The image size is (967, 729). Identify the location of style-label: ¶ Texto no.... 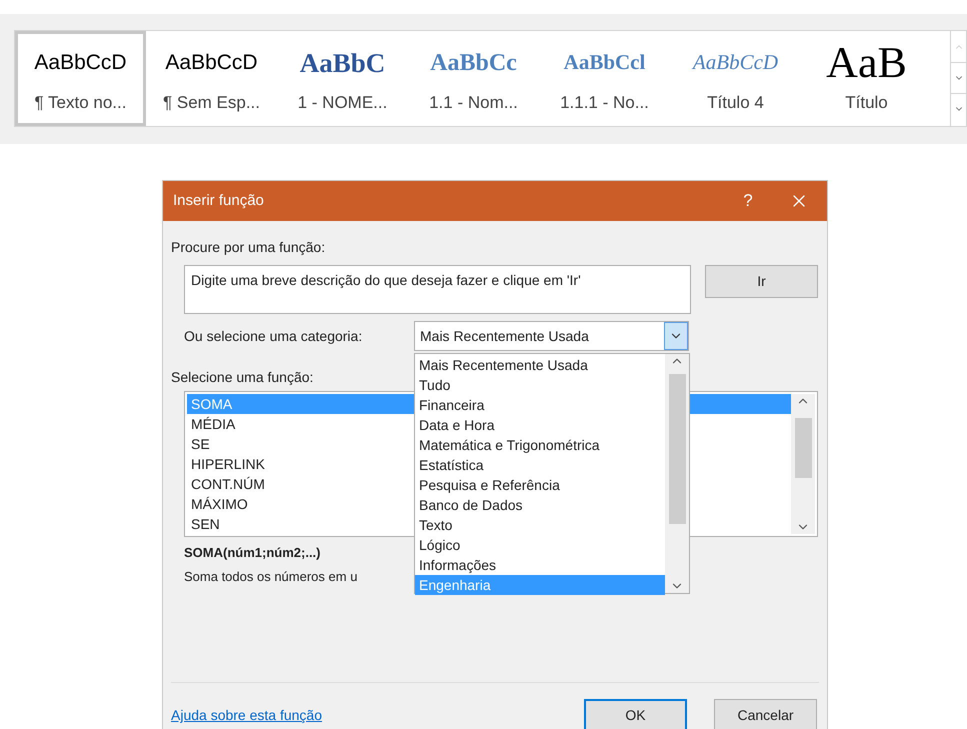
(80, 103).